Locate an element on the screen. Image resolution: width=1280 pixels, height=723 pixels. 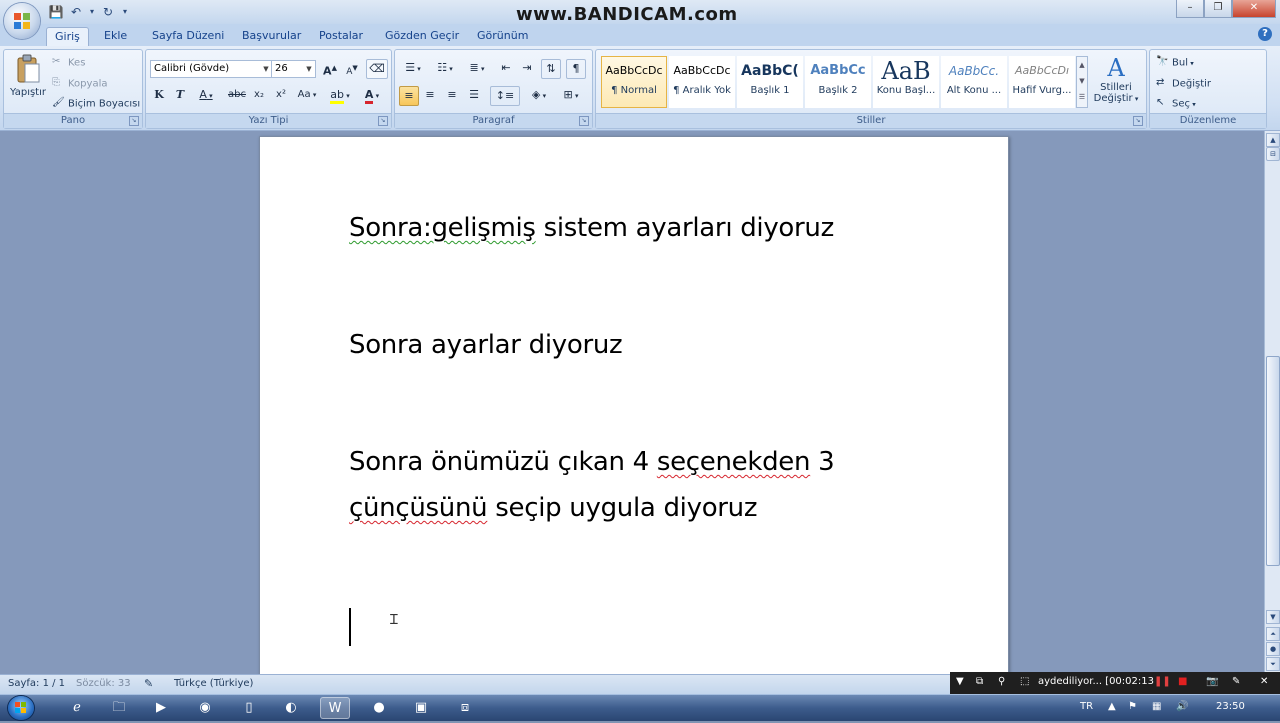
pause-icon: ❚❚ is located at coordinates (1162, 681).